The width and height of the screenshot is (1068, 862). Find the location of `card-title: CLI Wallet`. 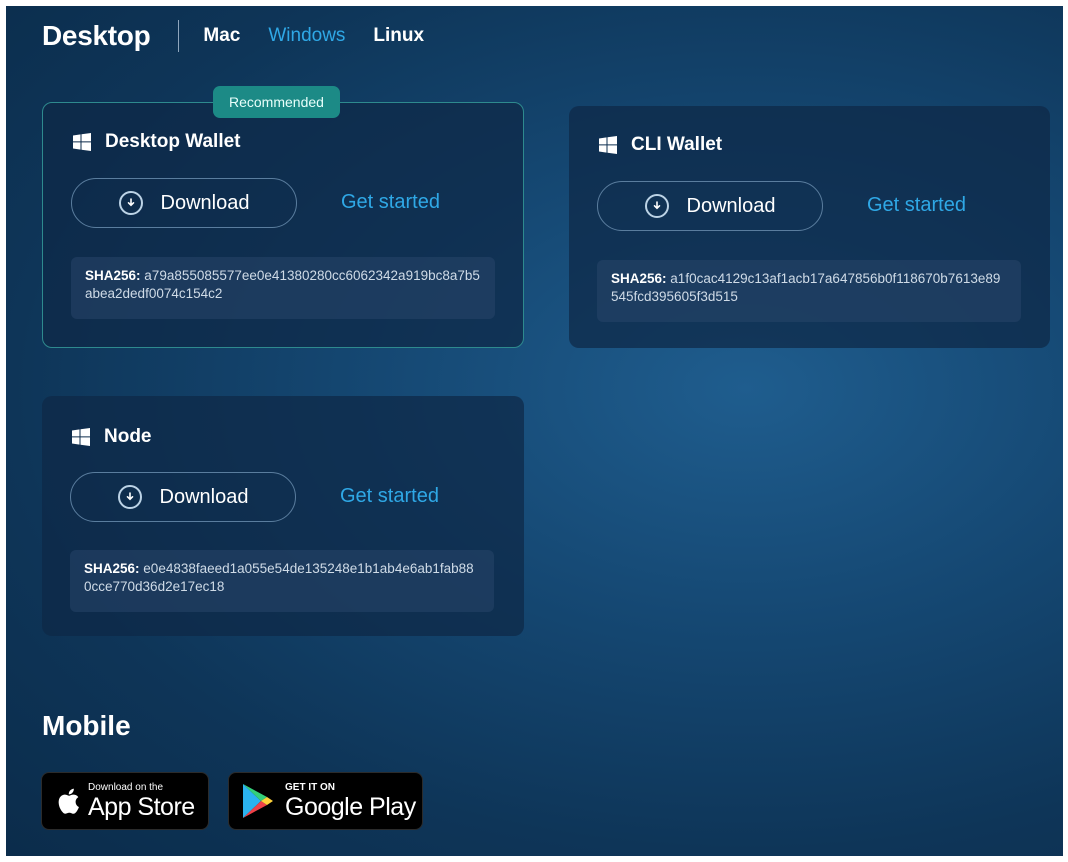

card-title: CLI Wallet is located at coordinates (660, 145).